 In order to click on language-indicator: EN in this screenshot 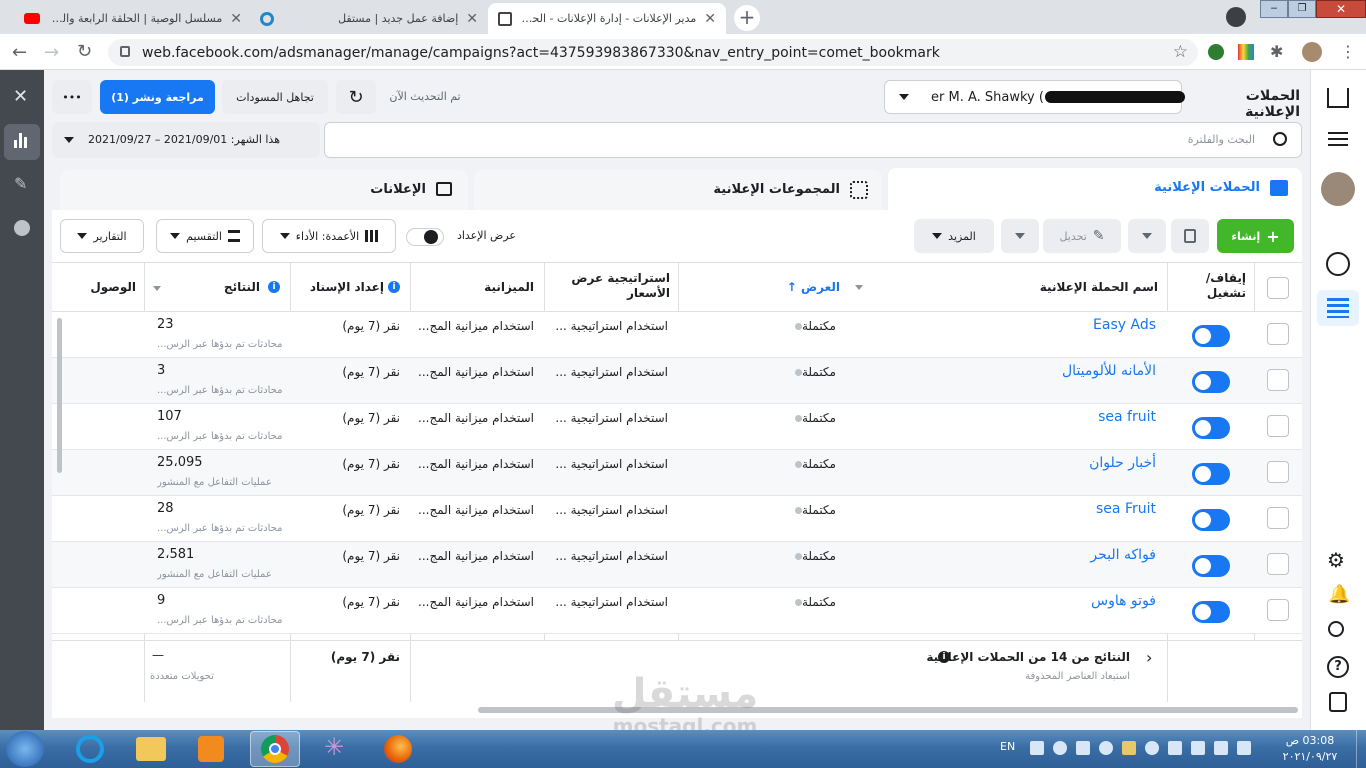, I will do `click(1007, 746)`.